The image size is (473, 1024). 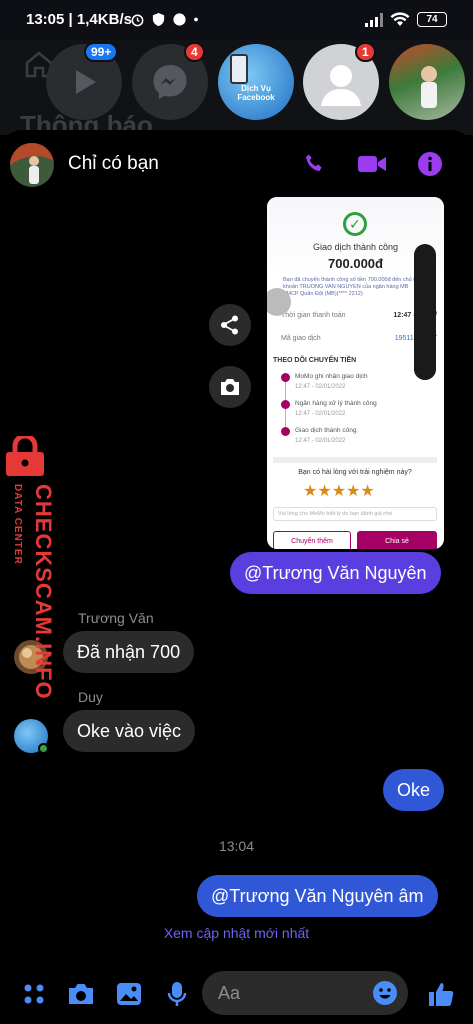 I want to click on chat-title: Chỉ có bạn, so click(x=113, y=164).